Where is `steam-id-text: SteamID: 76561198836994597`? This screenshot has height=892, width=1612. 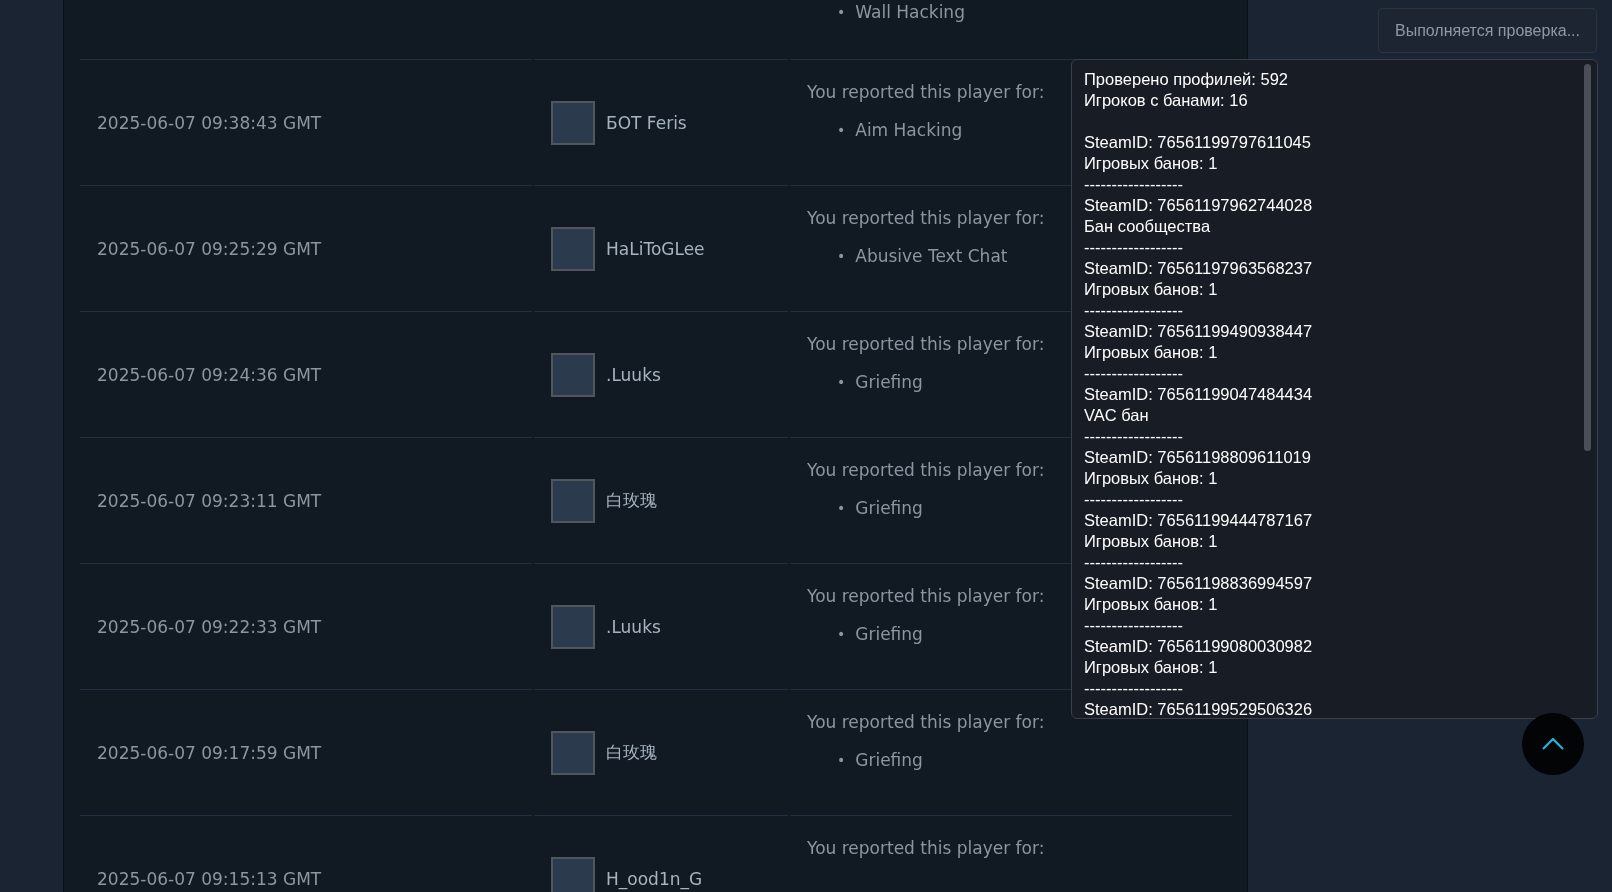
steam-id-text: SteamID: 76561198836994597 is located at coordinates (1198, 583).